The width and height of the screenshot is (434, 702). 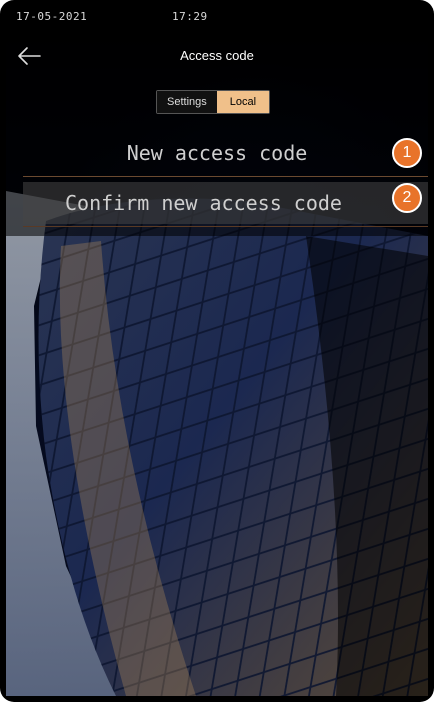 What do you see at coordinates (225, 203) in the screenshot?
I see `confirm-access-code-input: Confirm new access code` at bounding box center [225, 203].